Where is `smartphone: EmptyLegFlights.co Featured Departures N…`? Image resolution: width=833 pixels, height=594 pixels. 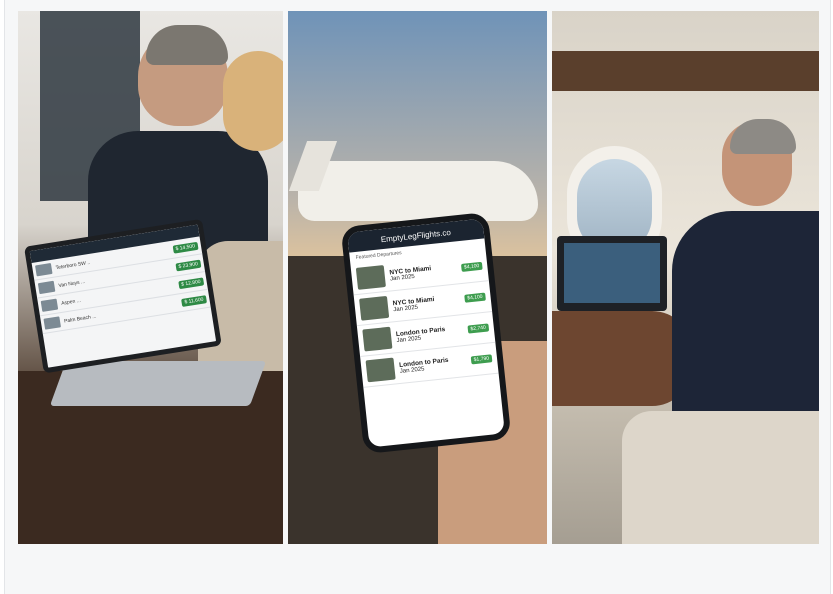 smartphone: EmptyLegFlights.co Featured Departures N… is located at coordinates (426, 333).